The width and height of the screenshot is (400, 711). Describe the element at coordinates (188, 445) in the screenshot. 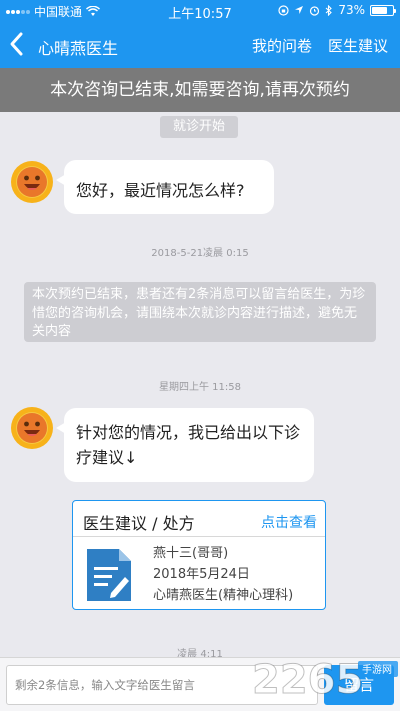

I see `message-text: 针对您的情况，我已给出以下诊疗建议↓` at that location.